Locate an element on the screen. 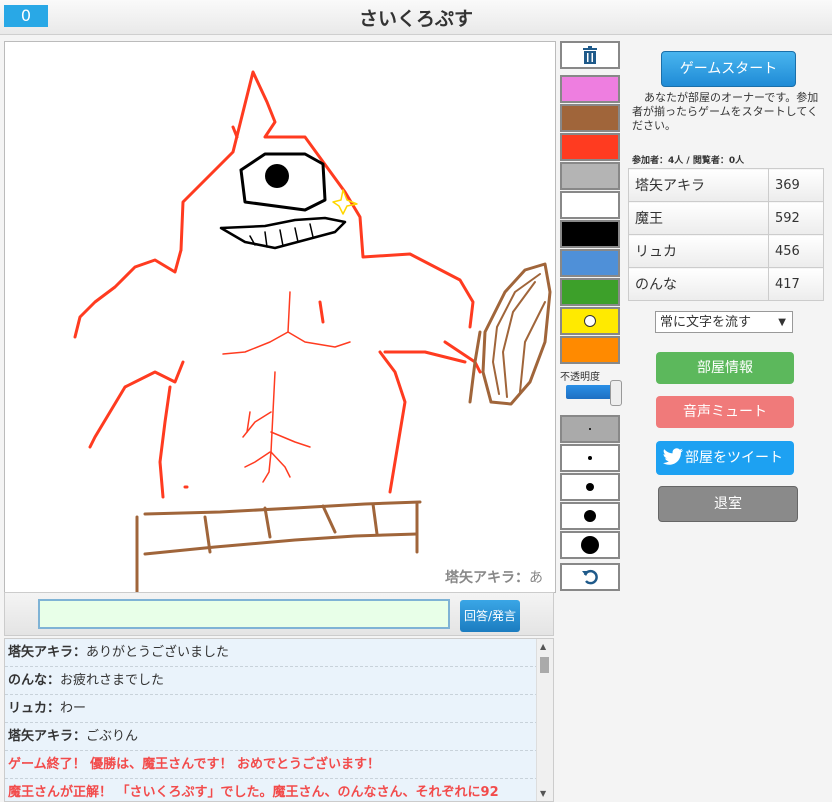 The height and width of the screenshot is (802, 832). color-swatch-green is located at coordinates (590, 292).